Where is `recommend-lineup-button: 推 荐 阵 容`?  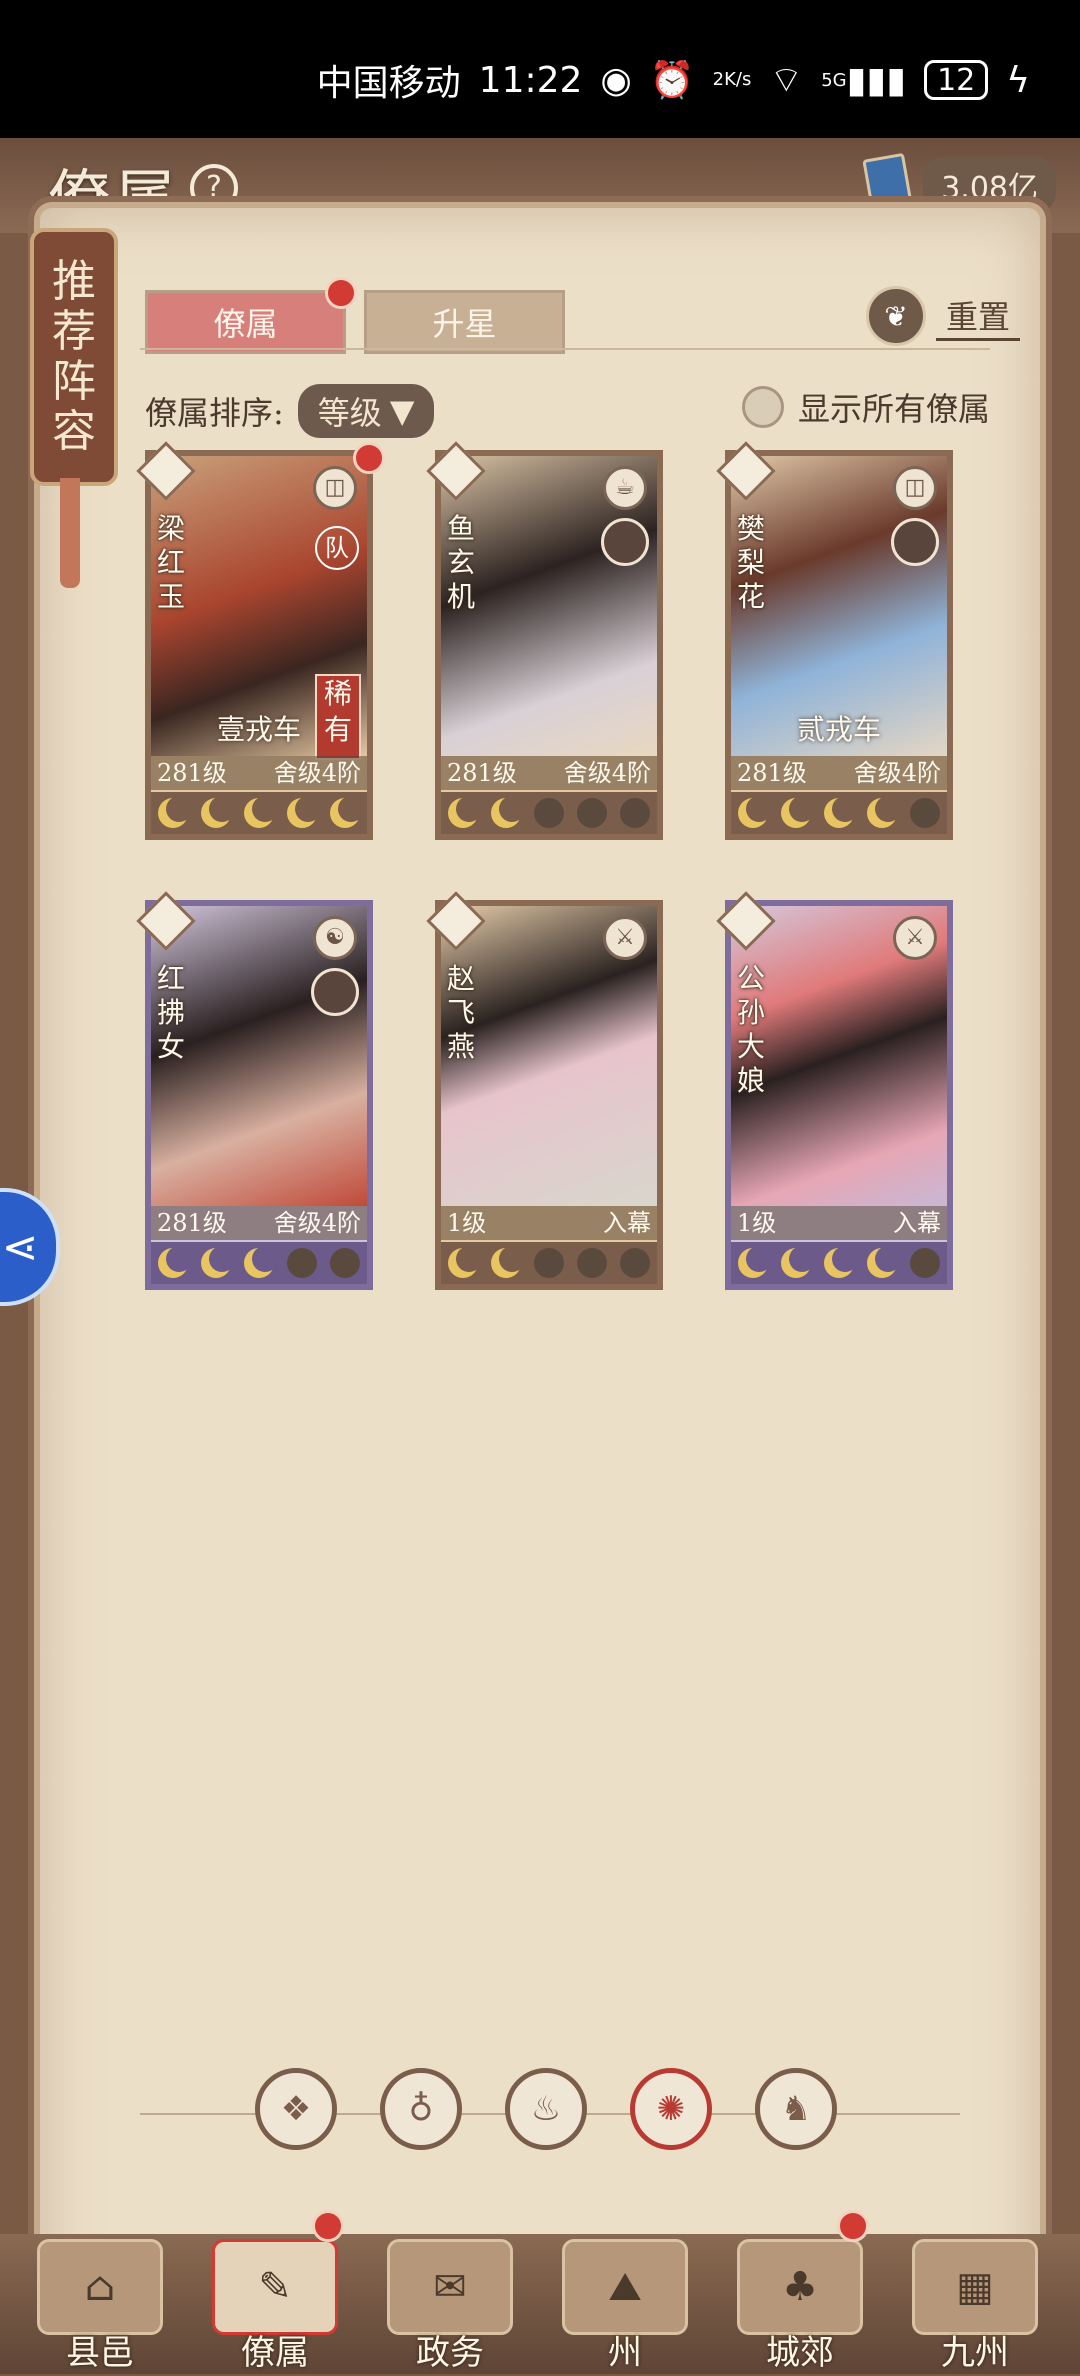 recommend-lineup-button: 推 荐 阵 容 is located at coordinates (74, 357).